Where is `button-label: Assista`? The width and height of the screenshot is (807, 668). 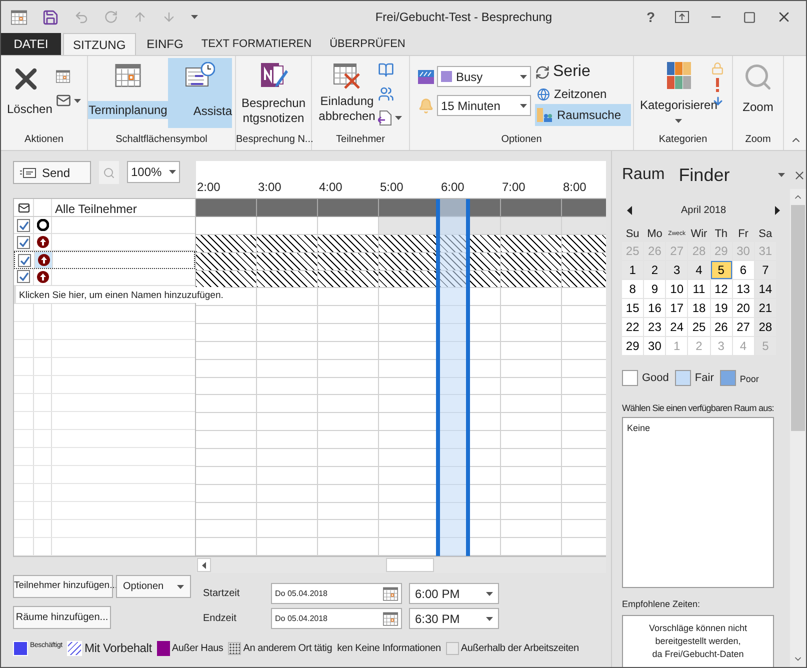 button-label: Assista is located at coordinates (212, 111).